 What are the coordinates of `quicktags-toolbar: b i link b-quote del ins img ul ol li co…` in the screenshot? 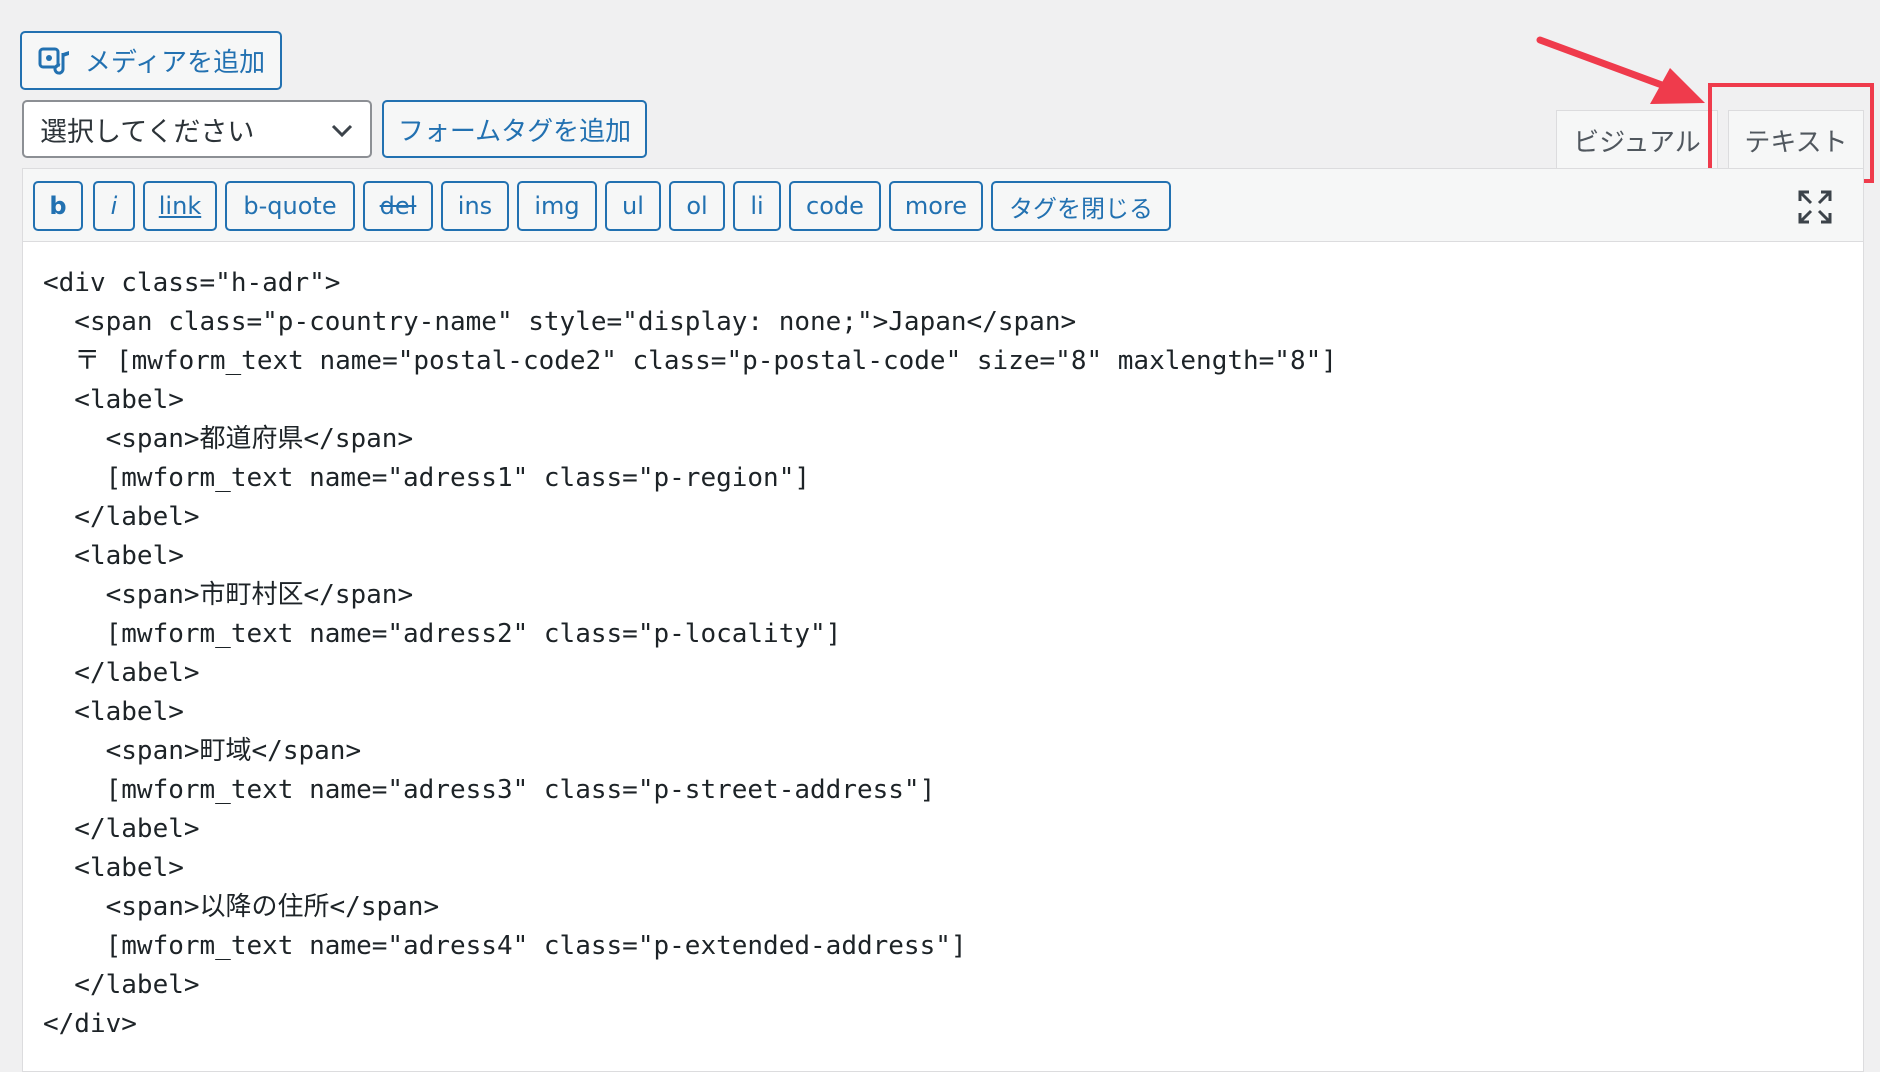 It's located at (943, 205).